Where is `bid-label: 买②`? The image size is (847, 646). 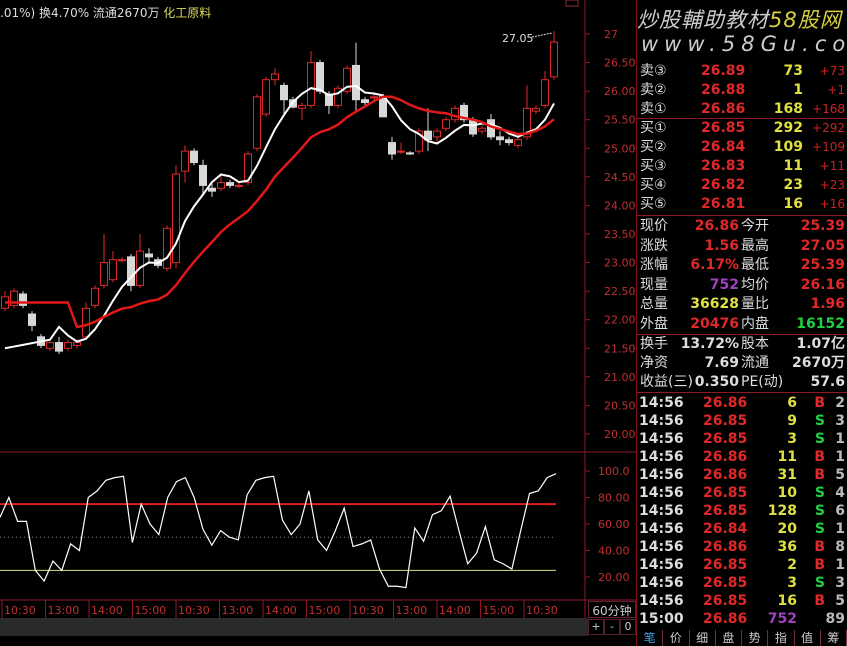 bid-label: 买② is located at coordinates (653, 147).